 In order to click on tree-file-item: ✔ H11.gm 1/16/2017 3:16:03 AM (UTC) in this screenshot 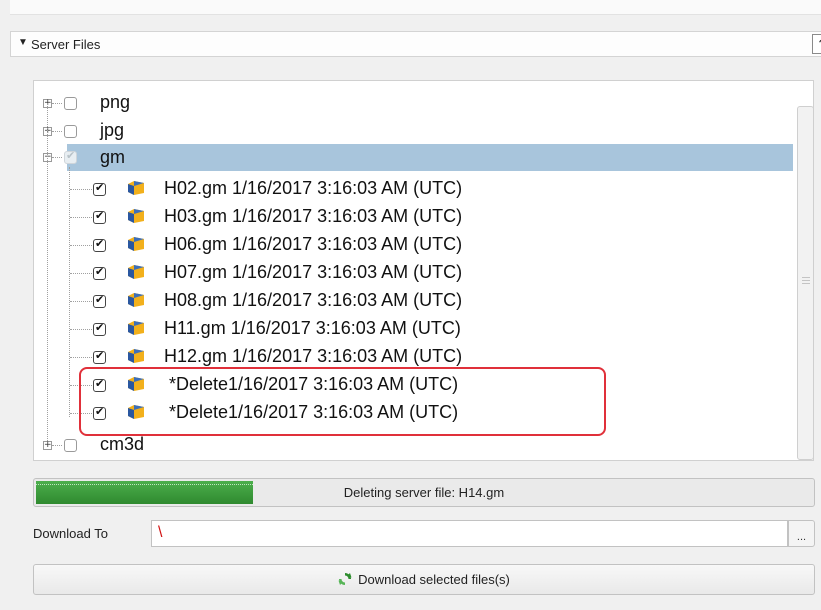, I will do `click(423, 329)`.